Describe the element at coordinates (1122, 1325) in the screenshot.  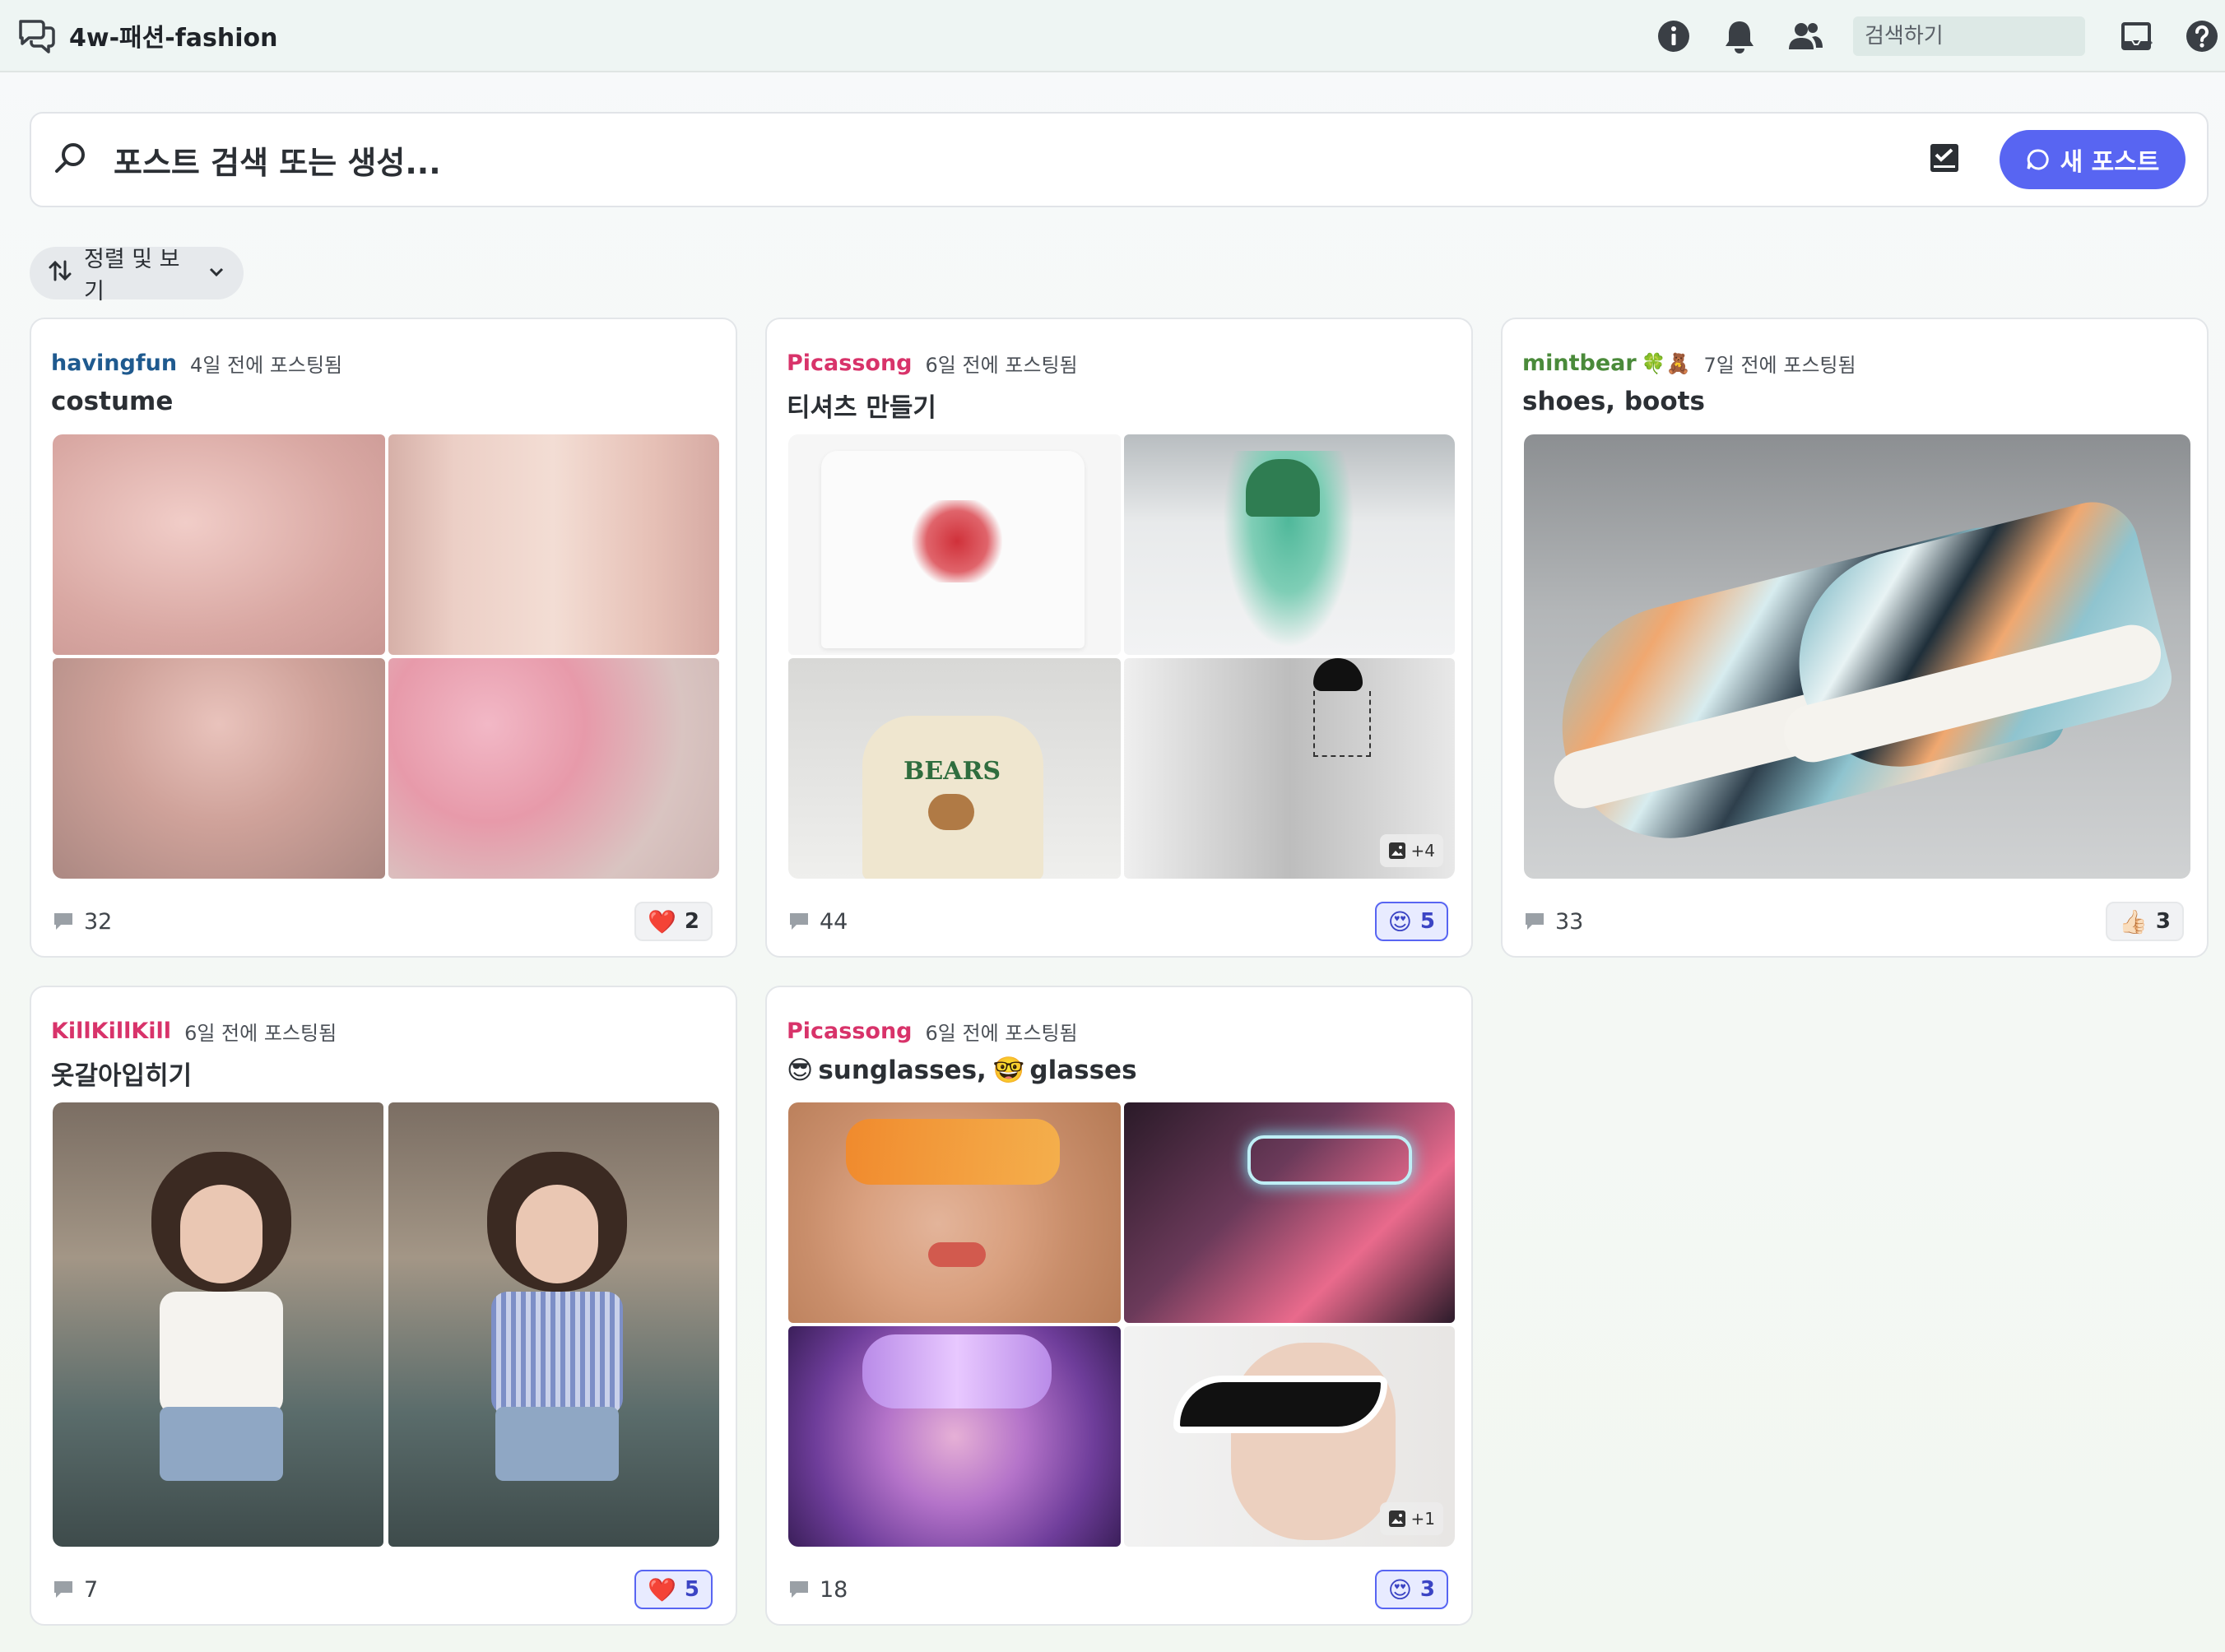
I see `post-media-grid: +1` at that location.